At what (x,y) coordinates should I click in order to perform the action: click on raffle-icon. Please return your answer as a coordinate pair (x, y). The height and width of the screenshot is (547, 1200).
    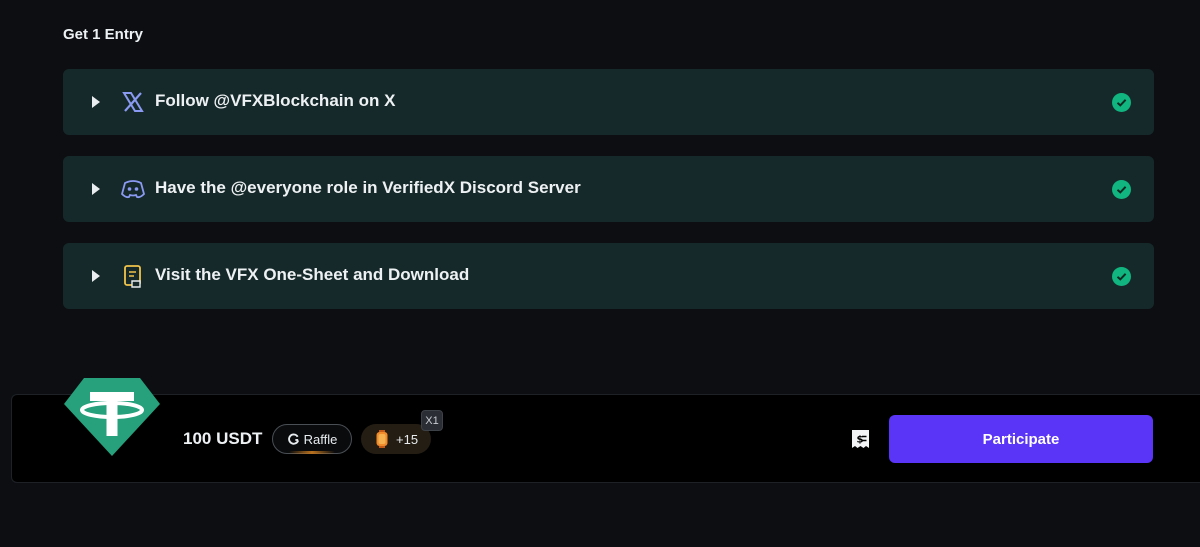
    Looking at the image, I should click on (293, 439).